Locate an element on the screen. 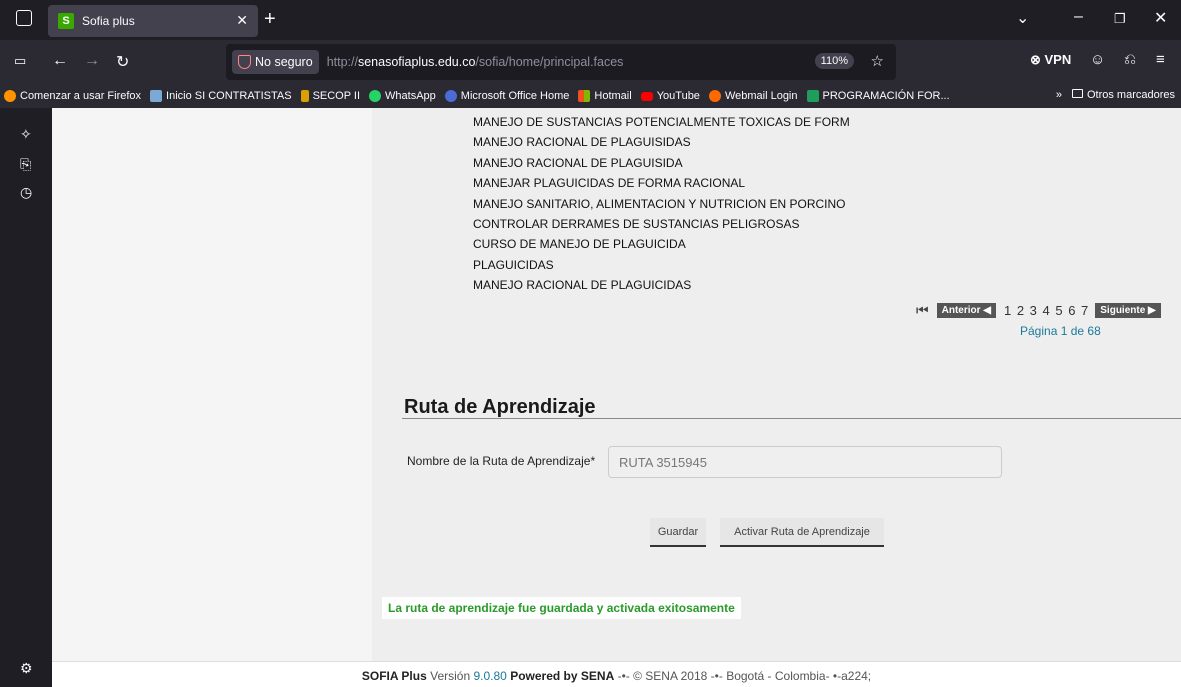 The width and height of the screenshot is (1181, 687). forward-icon: → is located at coordinates (92, 61).